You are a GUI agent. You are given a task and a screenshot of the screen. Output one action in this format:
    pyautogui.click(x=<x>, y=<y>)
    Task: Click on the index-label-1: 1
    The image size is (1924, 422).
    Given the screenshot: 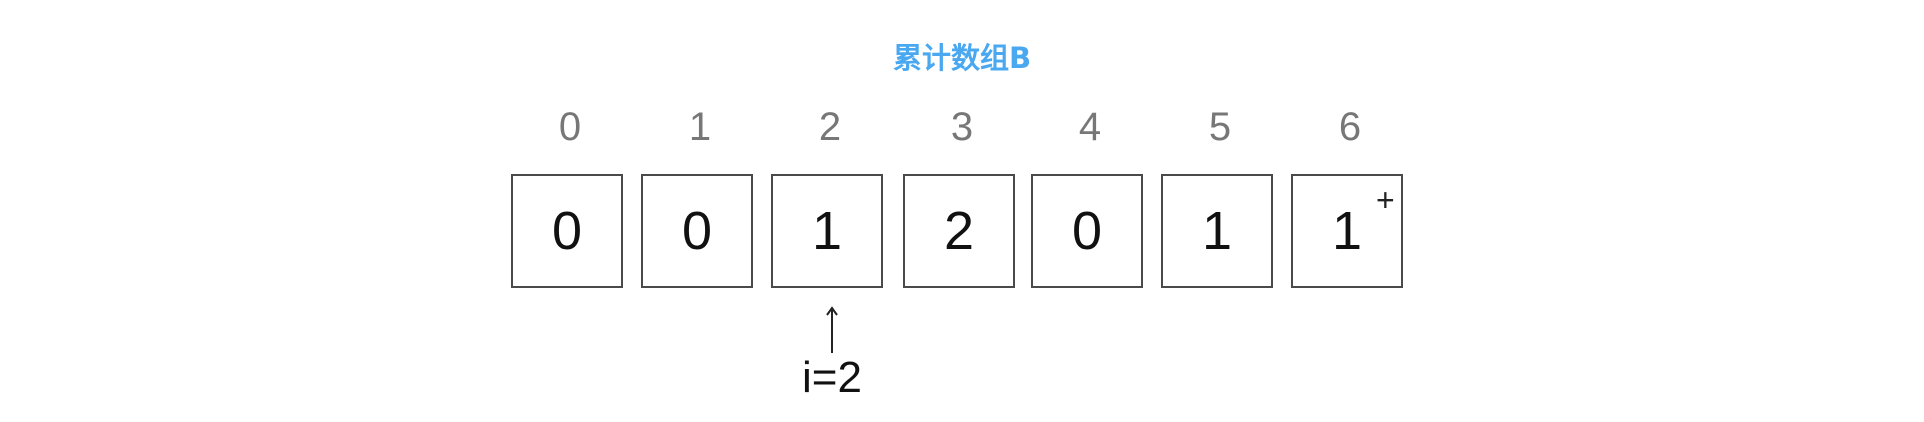 What is the action you would take?
    pyautogui.click(x=700, y=127)
    